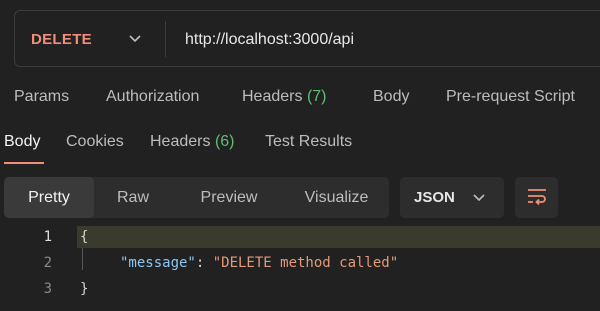 Image resolution: width=600 pixels, height=311 pixels. Describe the element at coordinates (269, 40) in the screenshot. I see `url-input: http://localhost:3000/api` at that location.